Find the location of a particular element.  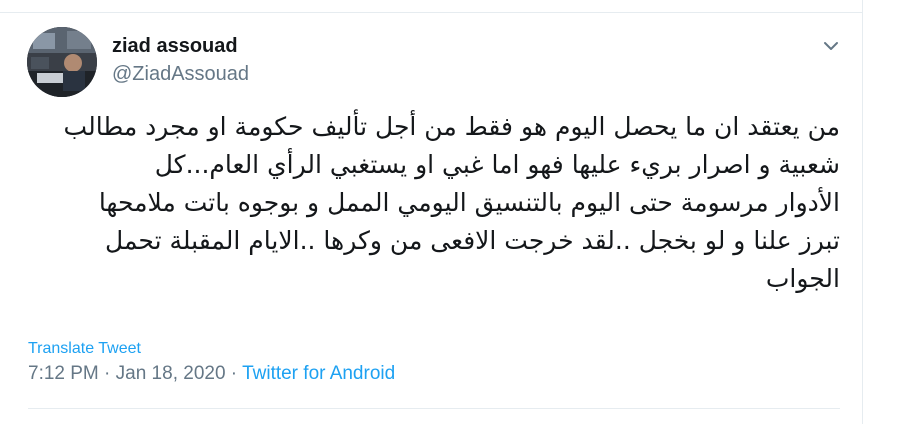

source-link: Twitter for Android is located at coordinates (318, 373).